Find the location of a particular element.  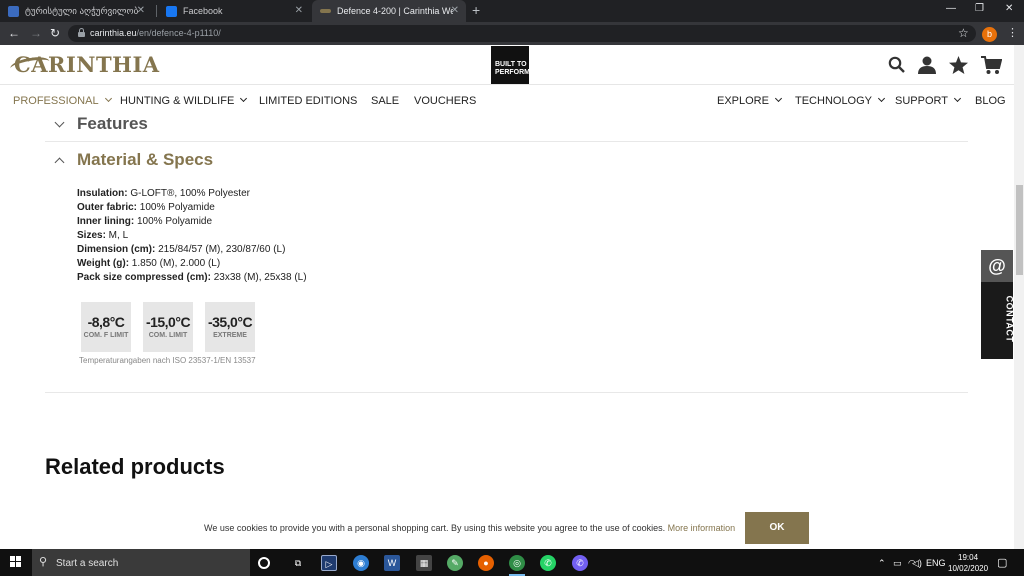

nav-label: PROFESSIONAL is located at coordinates (56, 101).